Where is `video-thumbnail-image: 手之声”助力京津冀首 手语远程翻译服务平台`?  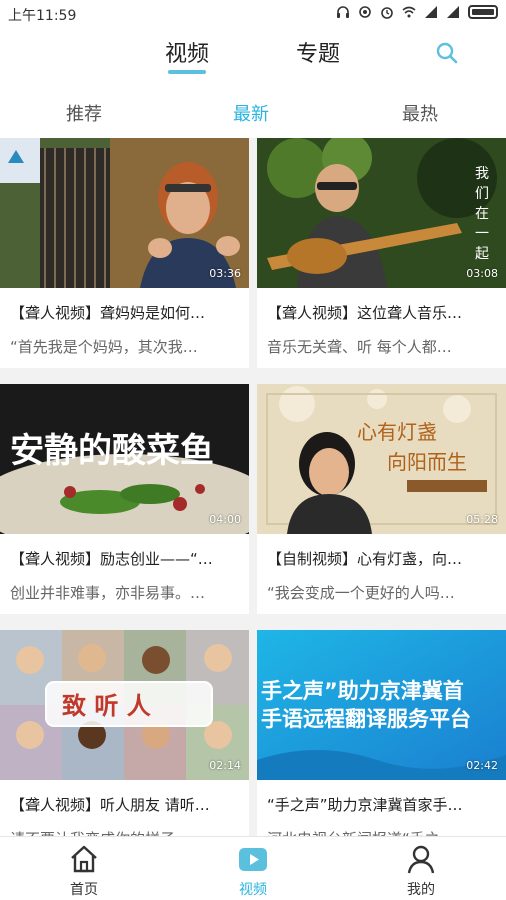
video-thumbnail-image: 手之声”助力京津冀首 手语远程翻译服务平台 is located at coordinates (381, 705).